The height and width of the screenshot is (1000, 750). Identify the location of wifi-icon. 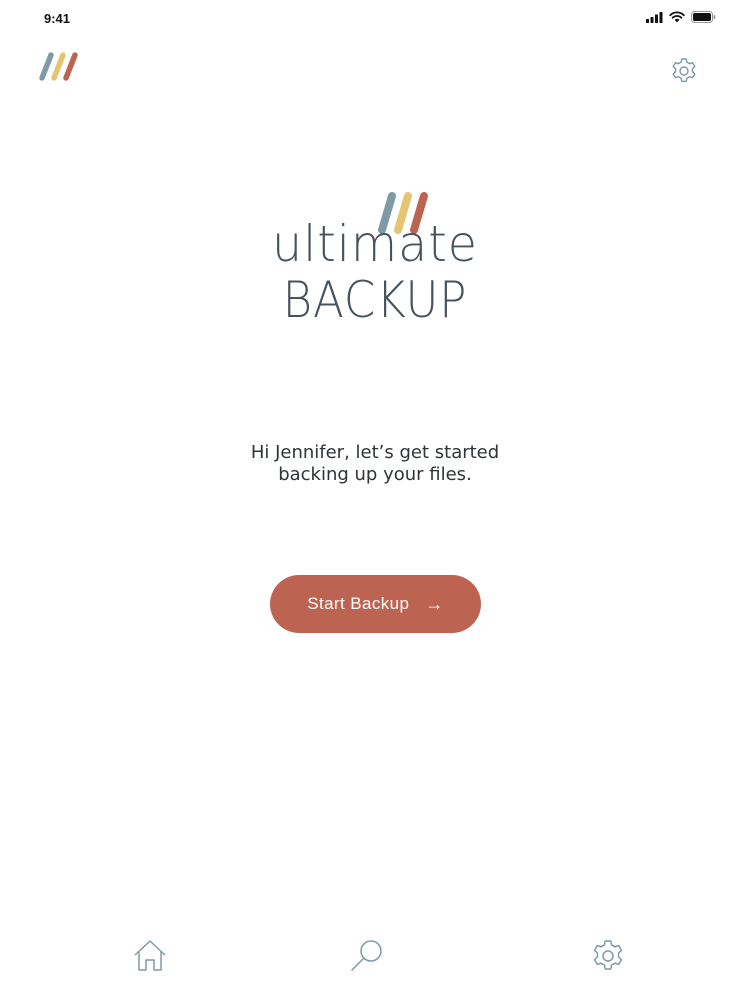
(677, 17).